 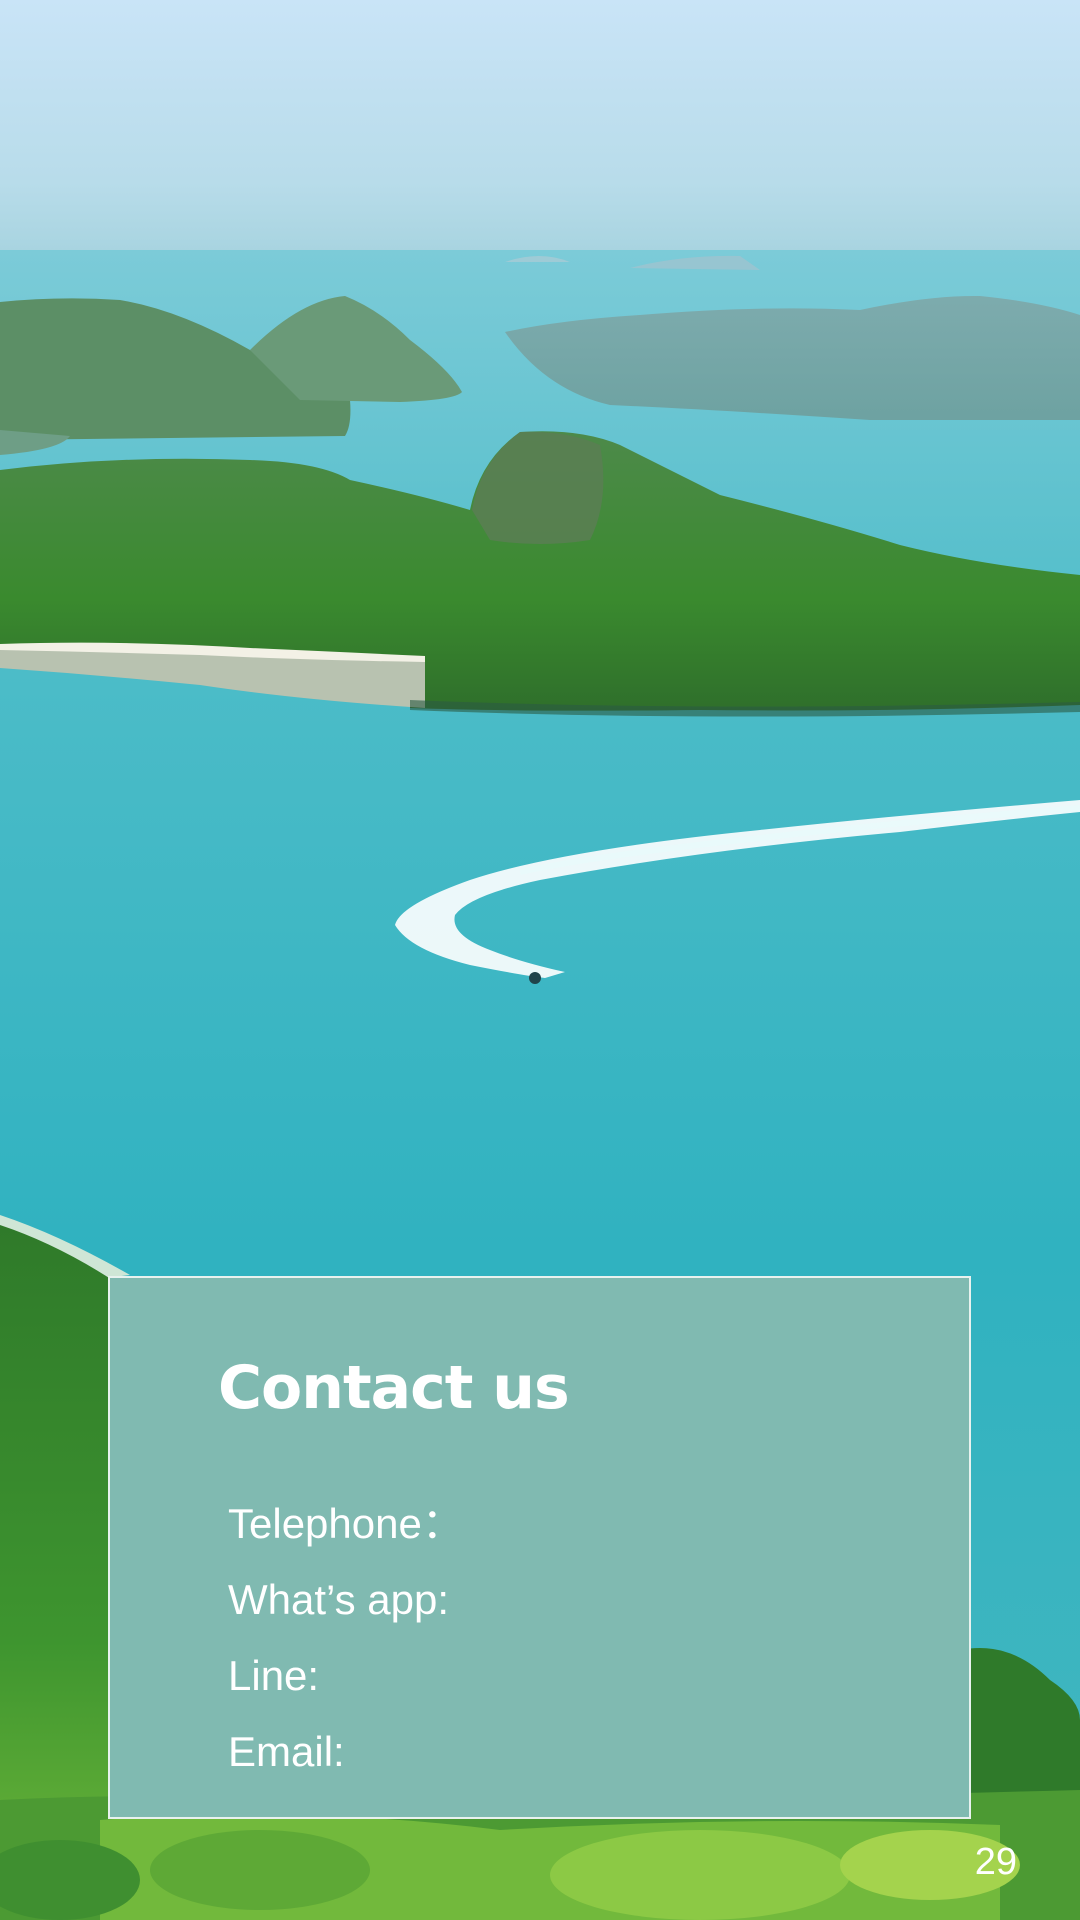 I want to click on line-label: Line:, so click(x=274, y=1675).